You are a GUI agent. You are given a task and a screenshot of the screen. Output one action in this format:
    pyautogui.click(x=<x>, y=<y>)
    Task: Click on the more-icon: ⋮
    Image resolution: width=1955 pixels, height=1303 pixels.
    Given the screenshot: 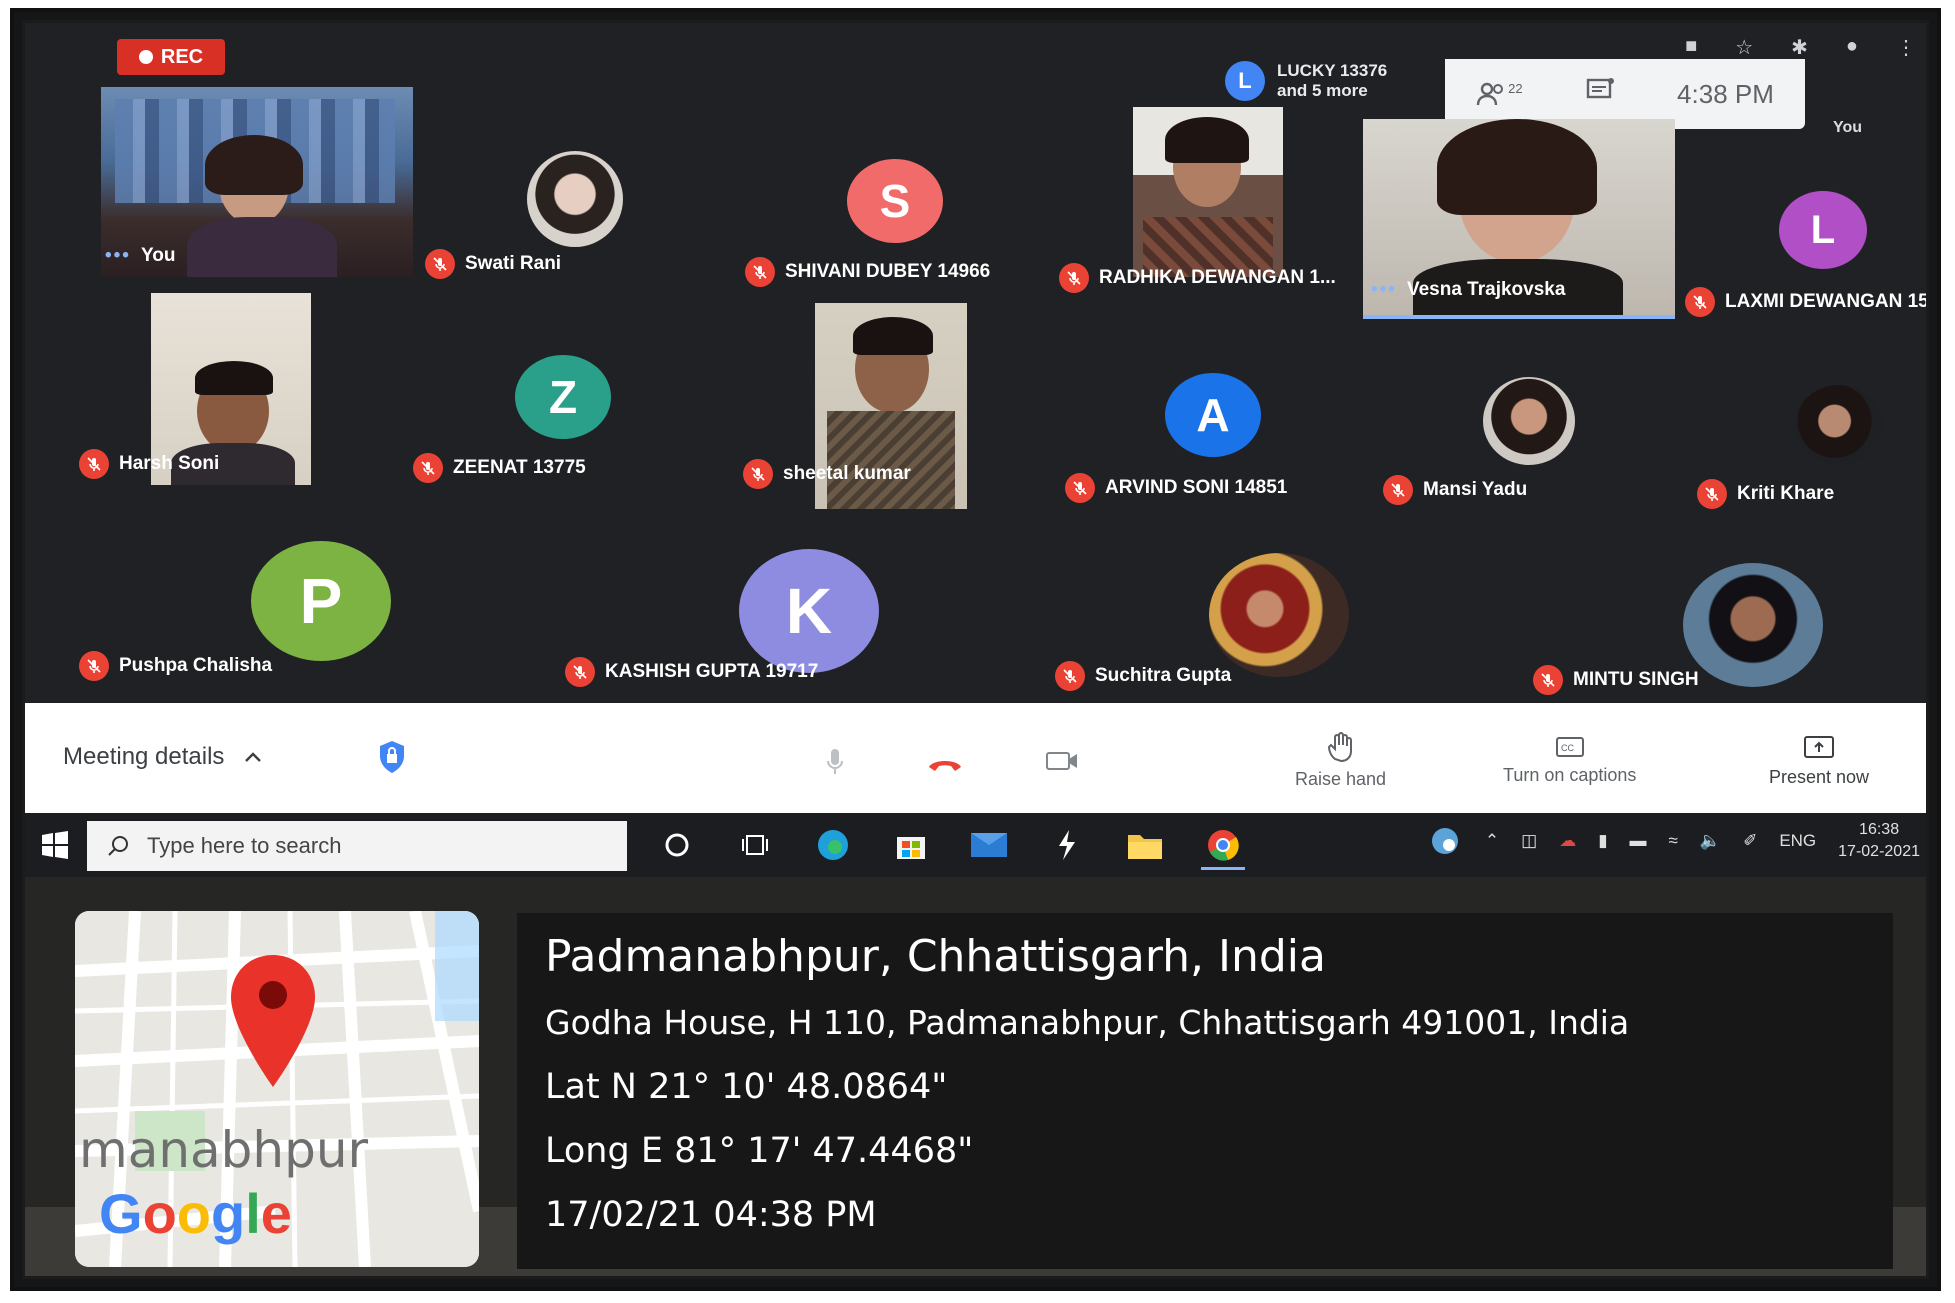 What is the action you would take?
    pyautogui.click(x=1906, y=47)
    